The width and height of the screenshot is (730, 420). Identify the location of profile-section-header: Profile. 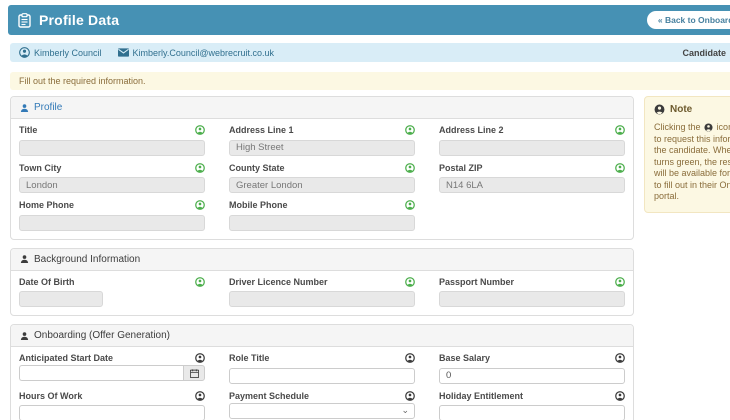
(322, 108).